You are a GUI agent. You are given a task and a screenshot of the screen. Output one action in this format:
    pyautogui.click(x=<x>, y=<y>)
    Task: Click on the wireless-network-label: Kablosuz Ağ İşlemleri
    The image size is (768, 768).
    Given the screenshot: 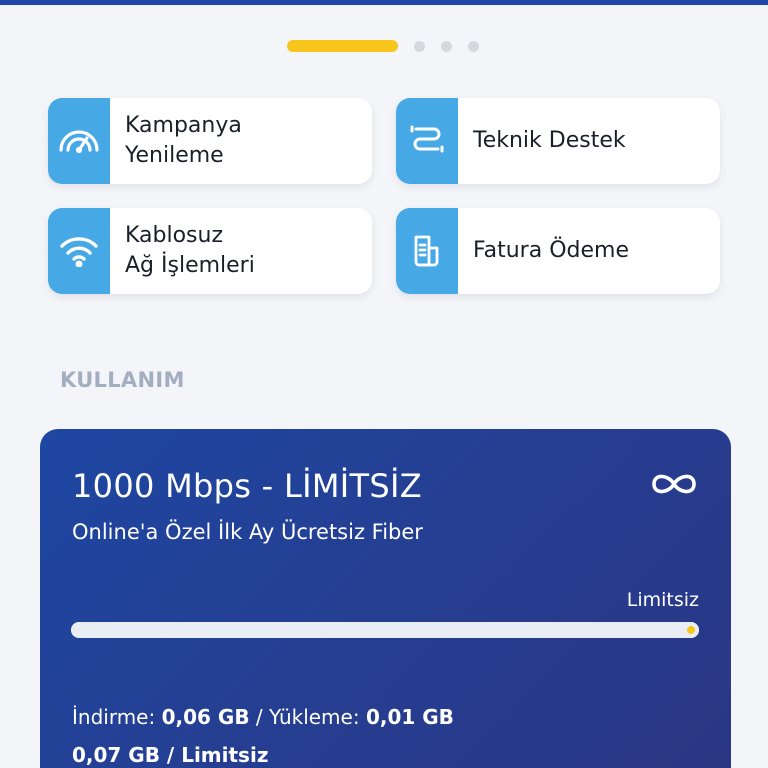 What is the action you would take?
    pyautogui.click(x=190, y=250)
    